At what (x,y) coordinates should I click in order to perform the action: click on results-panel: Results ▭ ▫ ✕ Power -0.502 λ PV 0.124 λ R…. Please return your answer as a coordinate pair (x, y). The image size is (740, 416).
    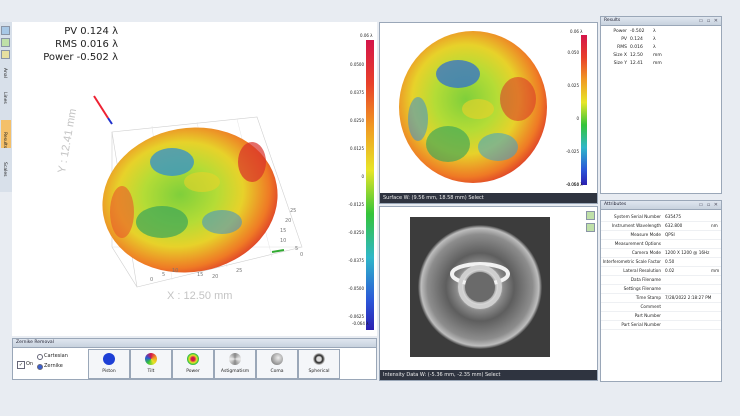
    Looking at the image, I should click on (661, 105).